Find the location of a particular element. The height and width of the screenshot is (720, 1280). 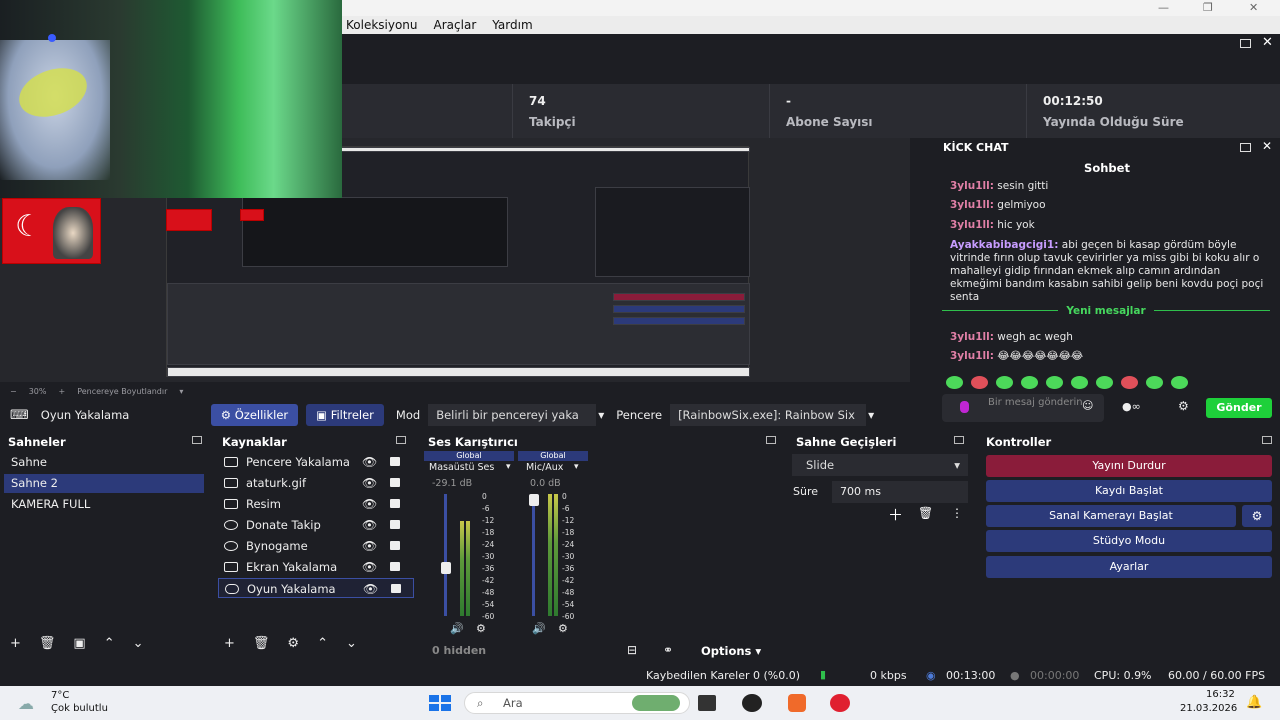

source-item: Ekran Yakalama 👁 is located at coordinates (316, 567).